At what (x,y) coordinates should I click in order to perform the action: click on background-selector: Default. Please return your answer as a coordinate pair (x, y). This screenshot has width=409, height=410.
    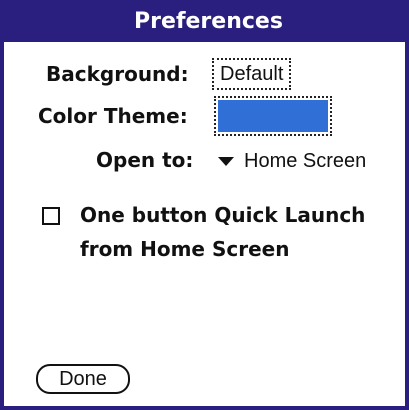
    Looking at the image, I should click on (252, 74).